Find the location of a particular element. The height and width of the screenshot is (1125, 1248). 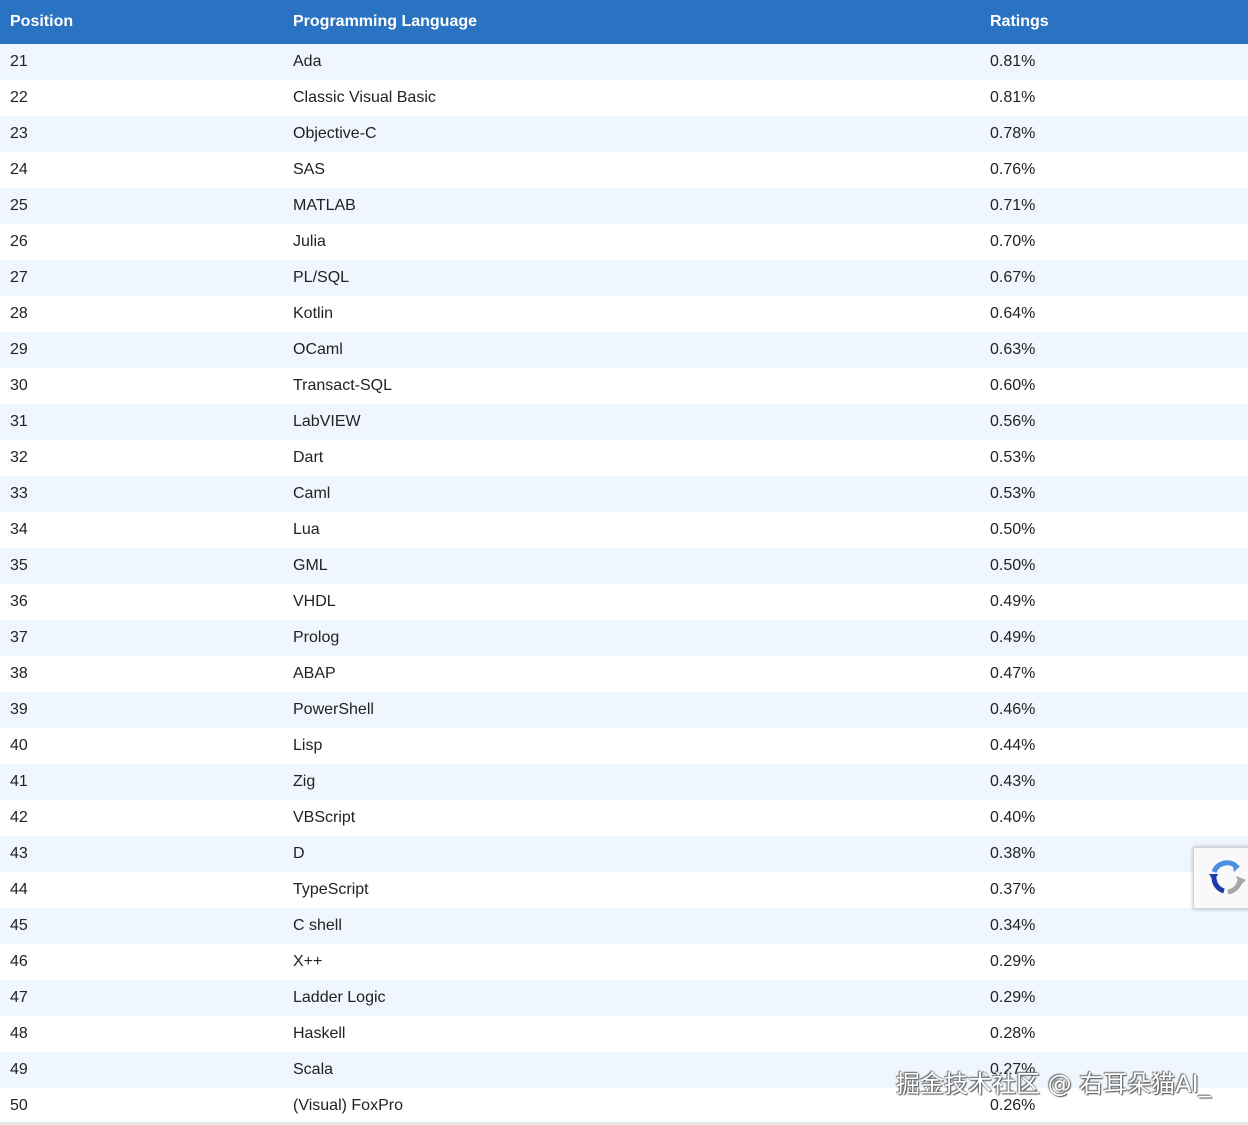

header-ratings: Ratings is located at coordinates (1019, 21).